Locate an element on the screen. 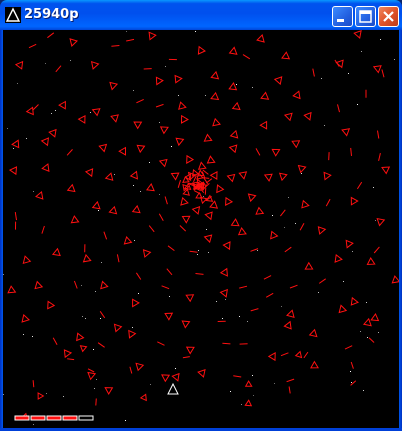 The width and height of the screenshot is (402, 431). health-bar is located at coordinates (54, 418).